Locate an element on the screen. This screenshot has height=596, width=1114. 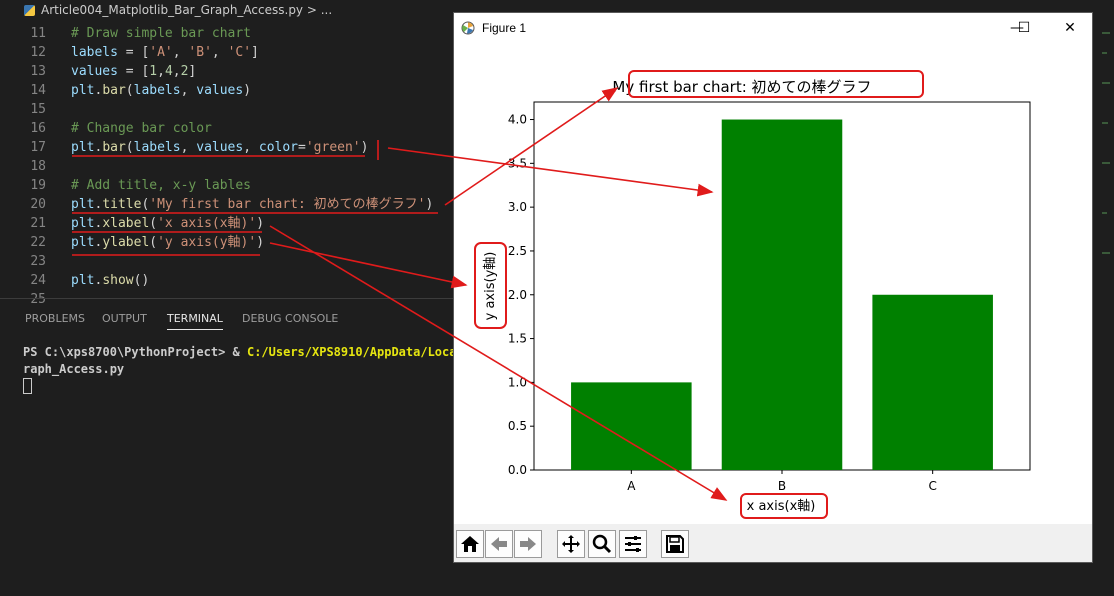
arrow-to-ylabel is located at coordinates (368, 265).